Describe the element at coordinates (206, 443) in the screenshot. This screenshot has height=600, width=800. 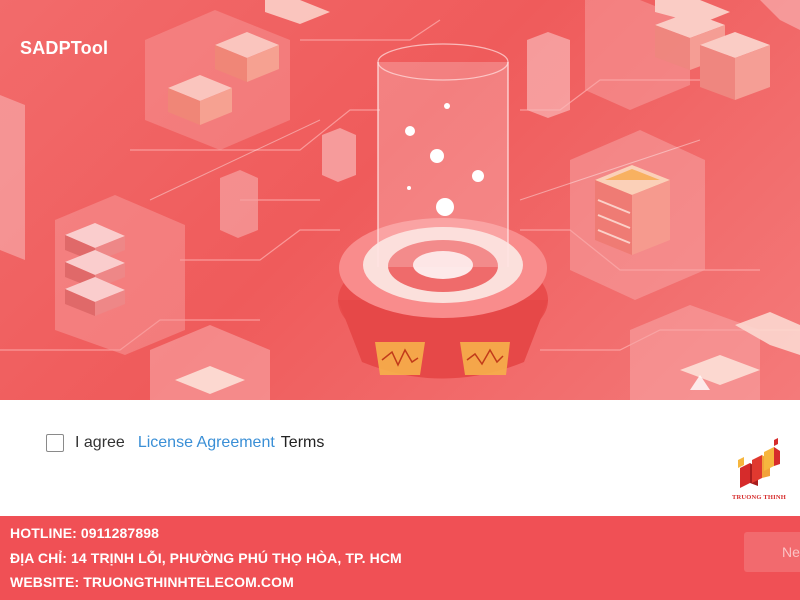
I see `license-agreement-link: License Agreement` at that location.